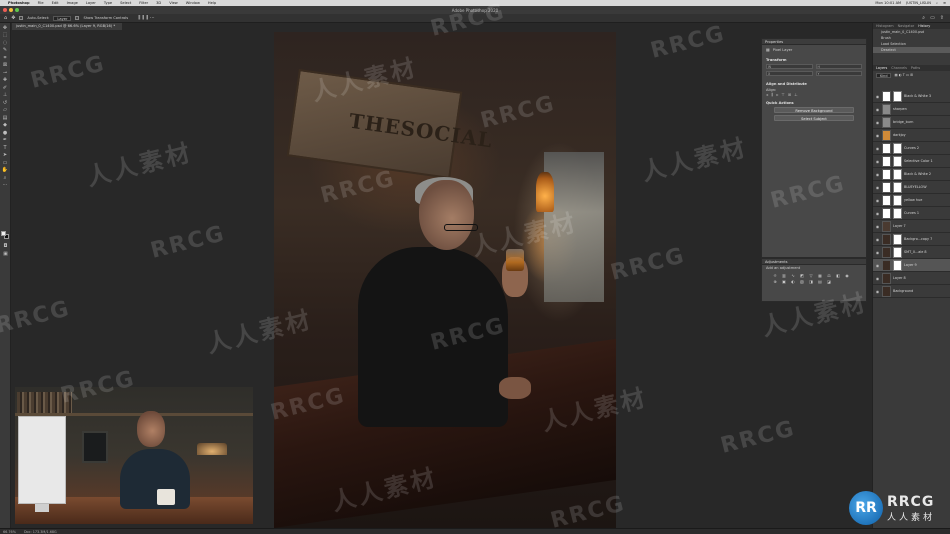  Describe the element at coordinates (911, 226) in the screenshot. I see `layer-row: ◉ Layer 7` at that location.